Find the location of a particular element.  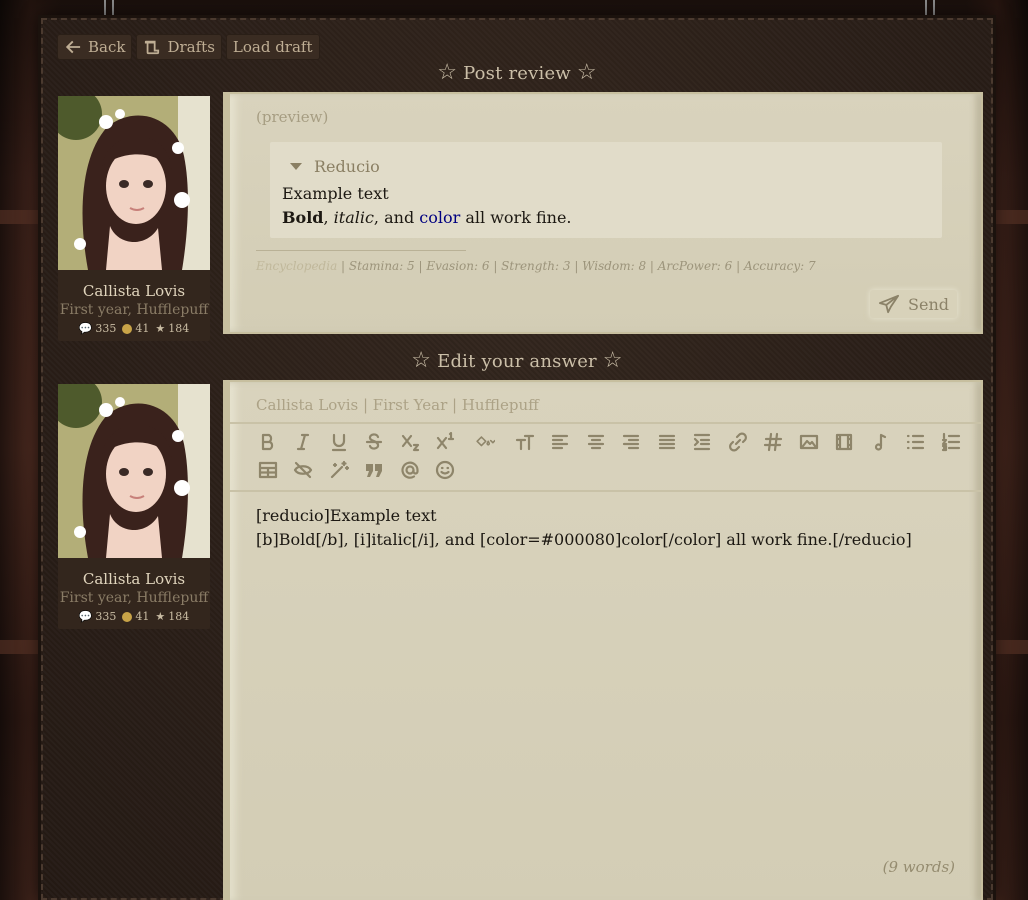

preview-label: (preview) is located at coordinates (292, 117).